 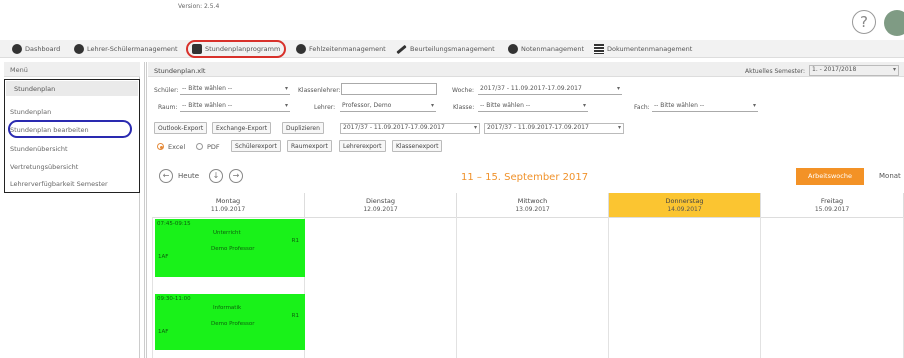 I want to click on active-tab-highlight, so click(x=236, y=49).